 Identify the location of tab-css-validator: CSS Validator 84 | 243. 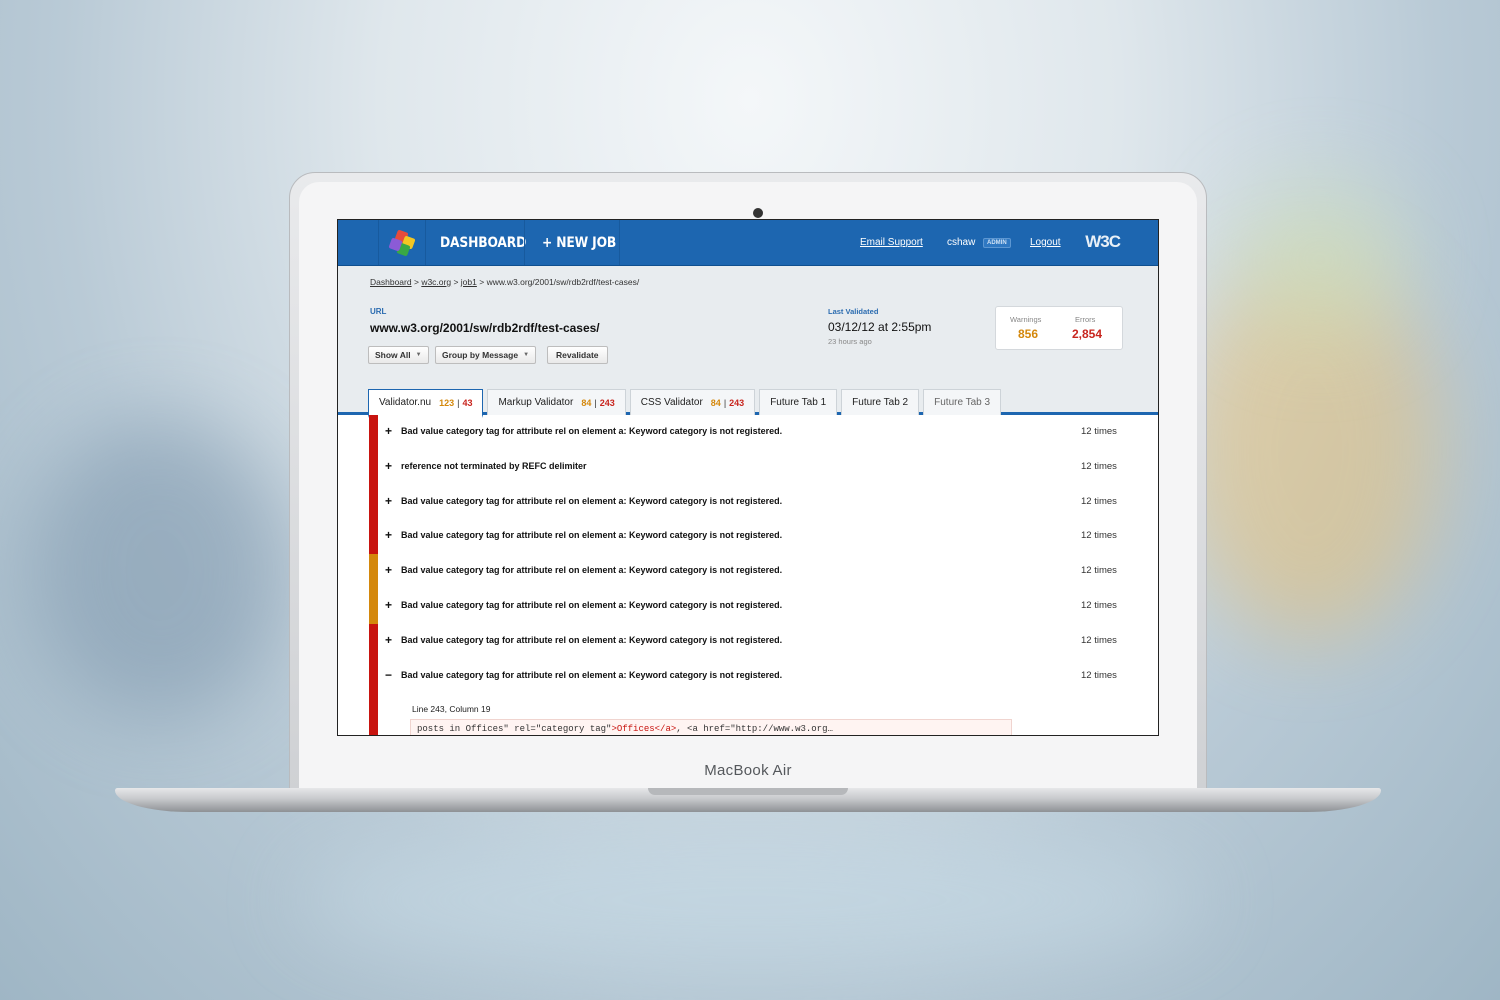
(692, 402).